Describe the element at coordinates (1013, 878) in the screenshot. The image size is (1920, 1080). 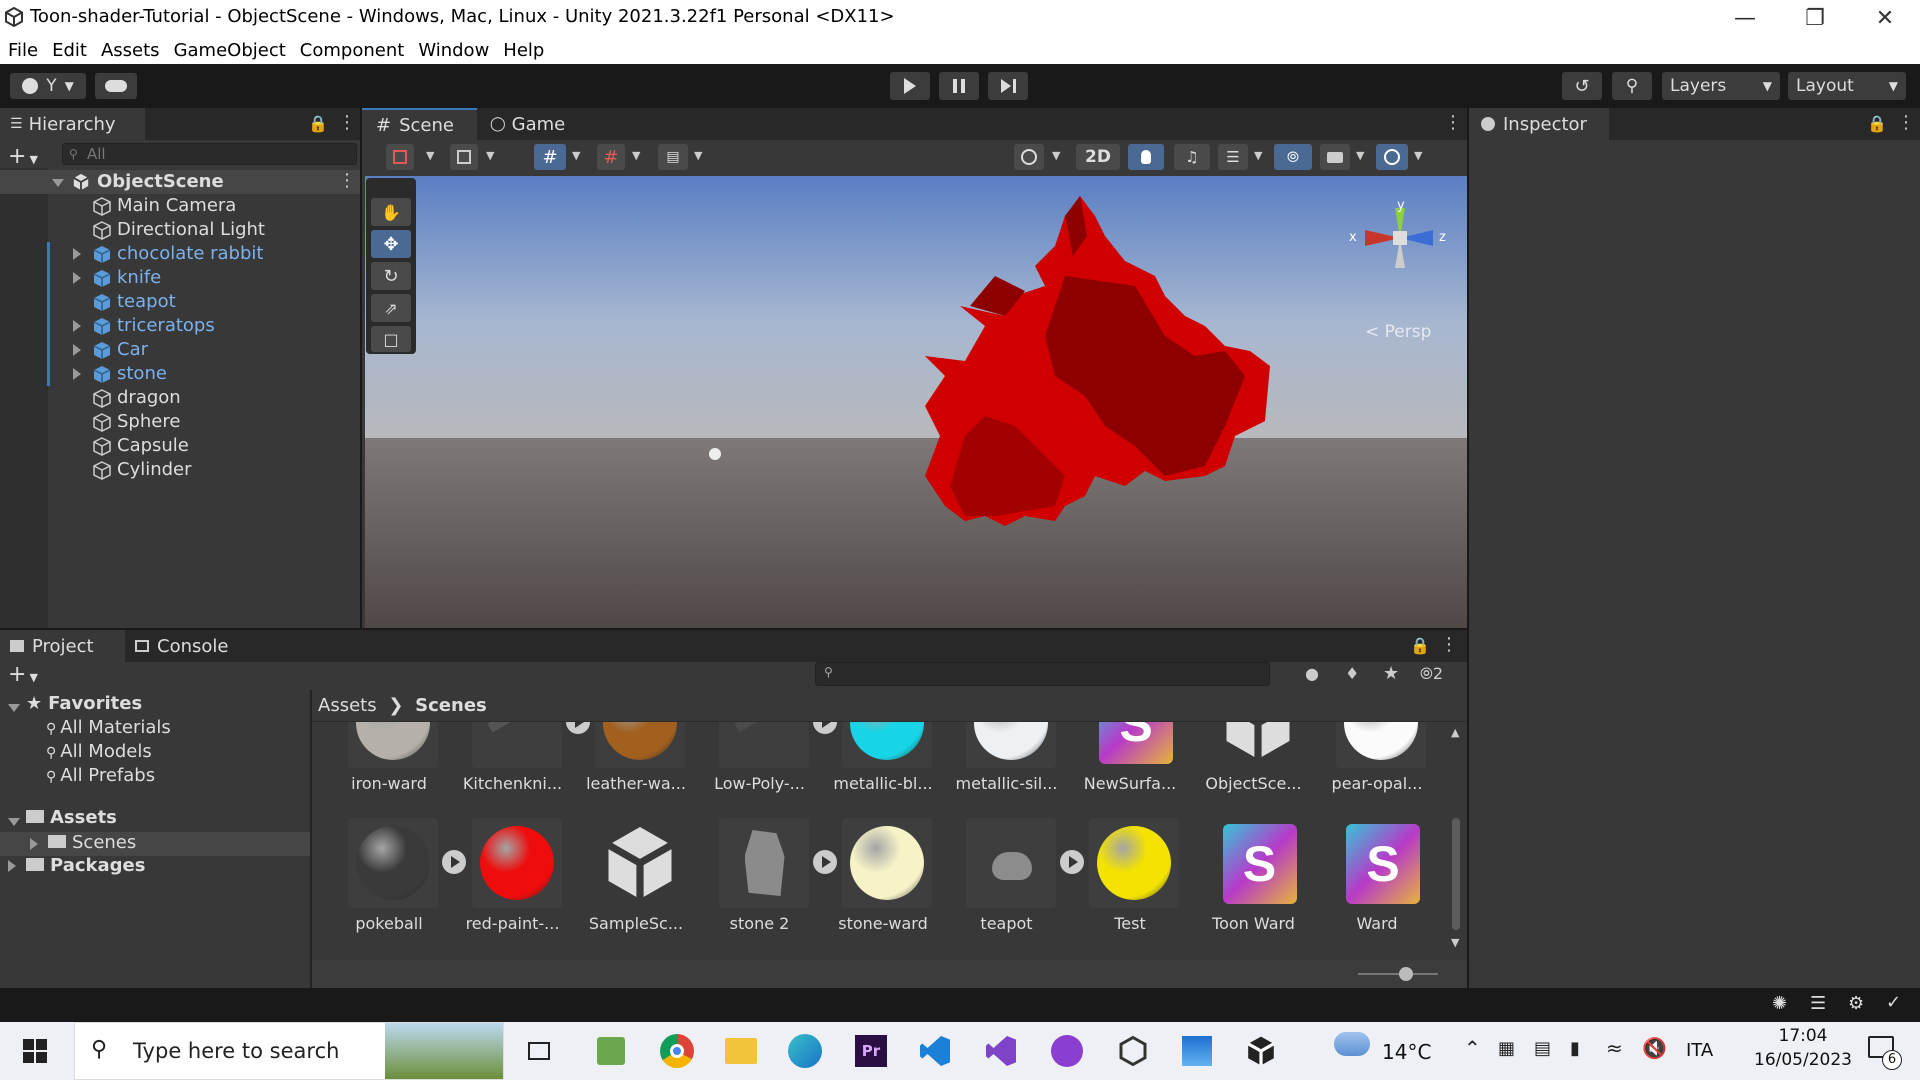
I see `asset-item: teapot` at that location.